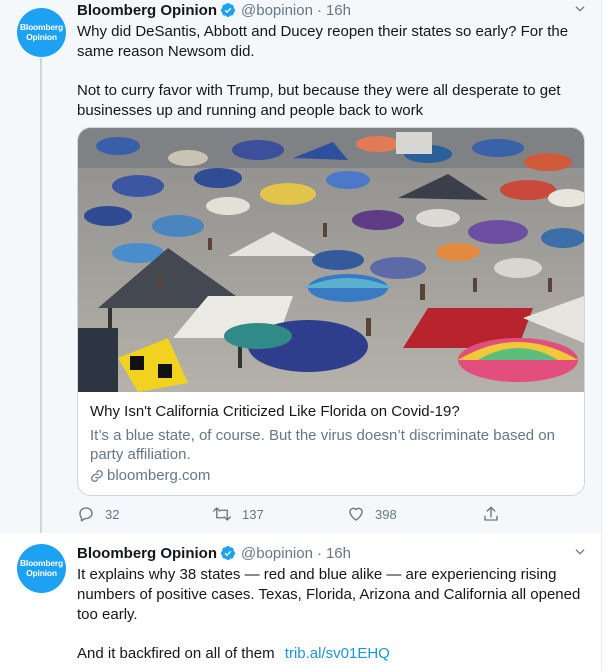  Describe the element at coordinates (253, 514) in the screenshot. I see `retweet-count: 137` at that location.